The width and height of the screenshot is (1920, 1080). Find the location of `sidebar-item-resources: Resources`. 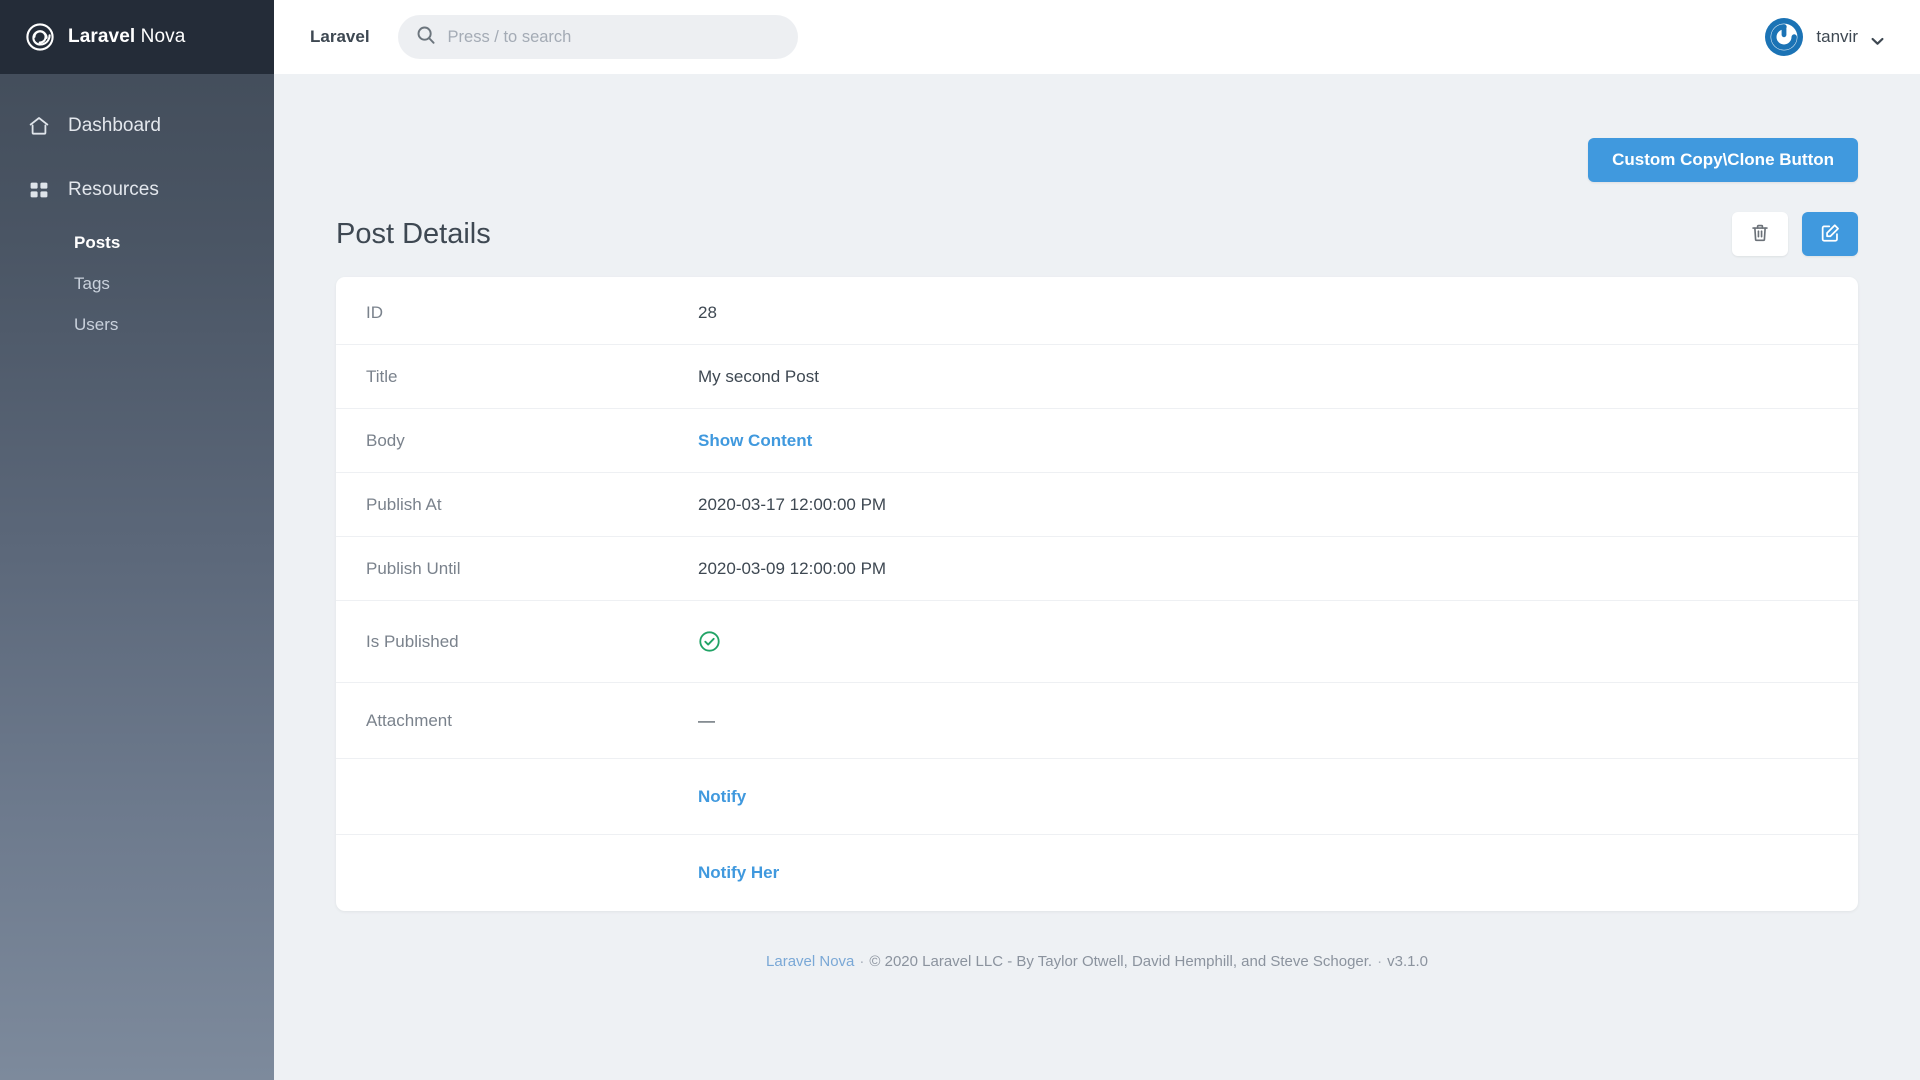

sidebar-item-resources: Resources is located at coordinates (137, 190).